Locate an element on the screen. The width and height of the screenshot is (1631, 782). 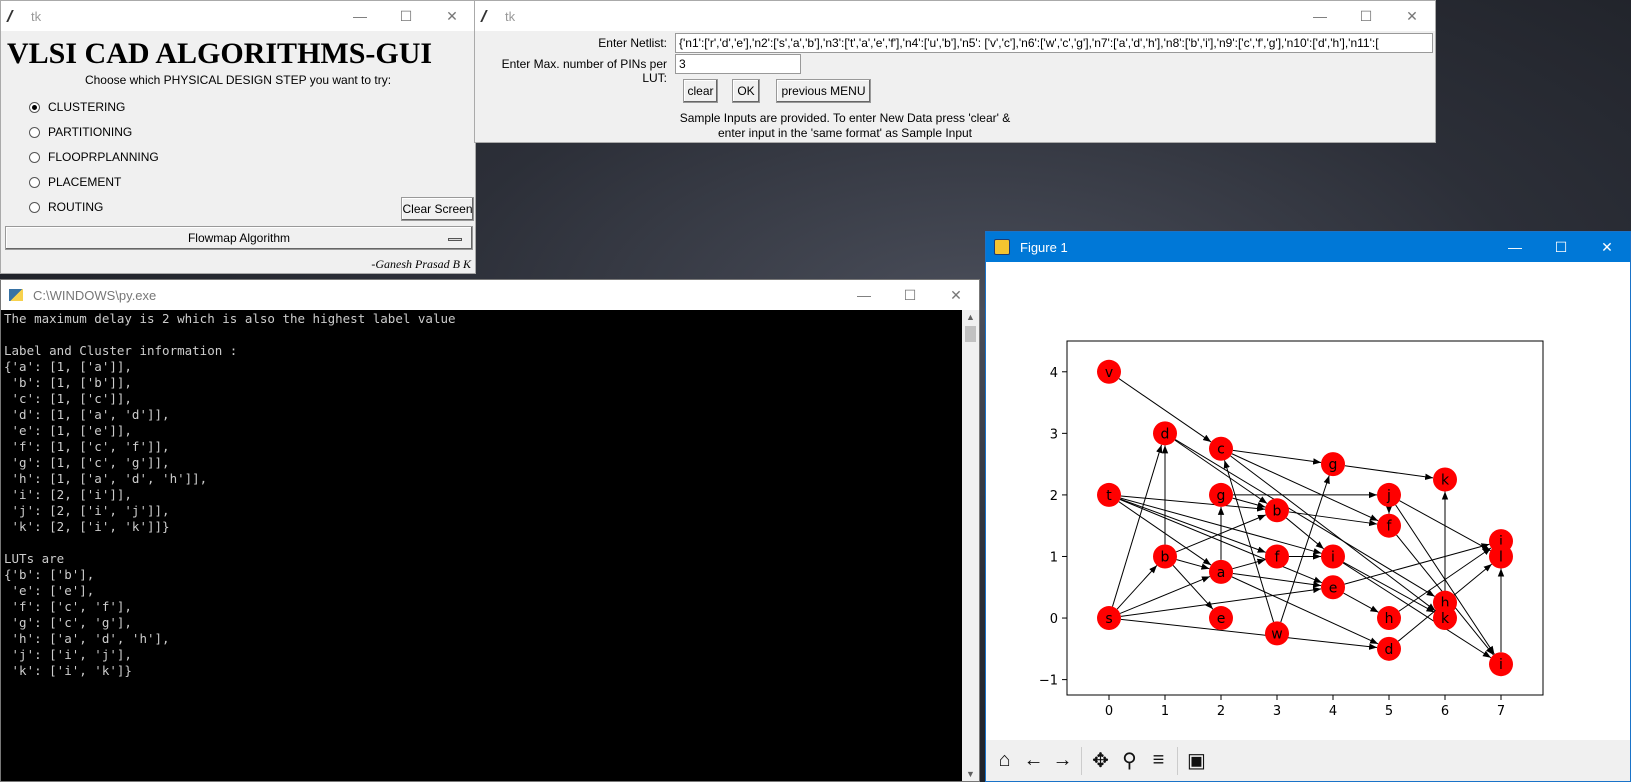
console-scrollbar: ▲ ▼ is located at coordinates (970, 545).